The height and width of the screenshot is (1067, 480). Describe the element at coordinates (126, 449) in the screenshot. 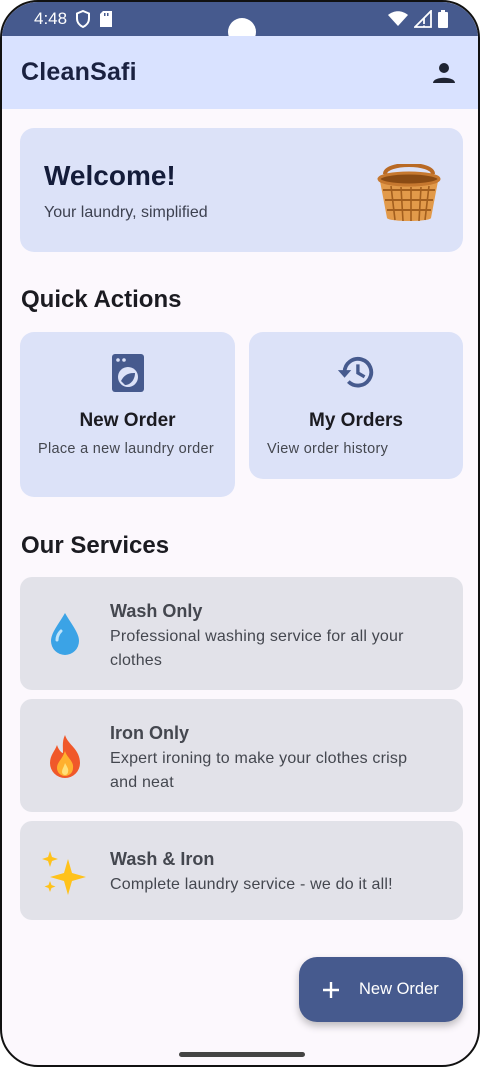

I see `new-order-description: Place a new laundry order` at that location.